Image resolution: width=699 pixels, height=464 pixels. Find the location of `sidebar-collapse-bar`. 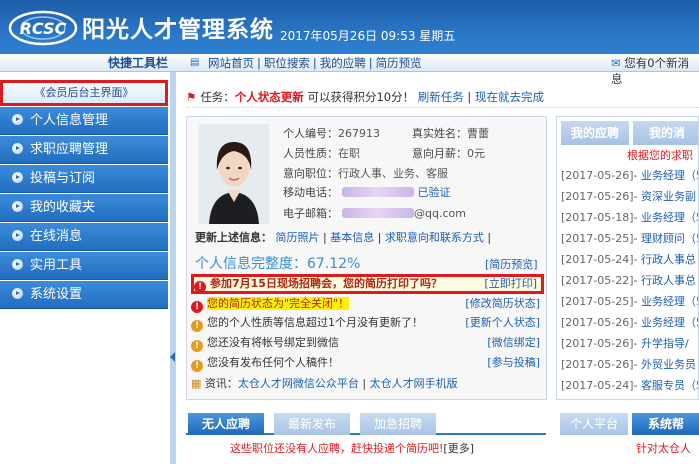

sidebar-collapse-bar is located at coordinates (173, 268).